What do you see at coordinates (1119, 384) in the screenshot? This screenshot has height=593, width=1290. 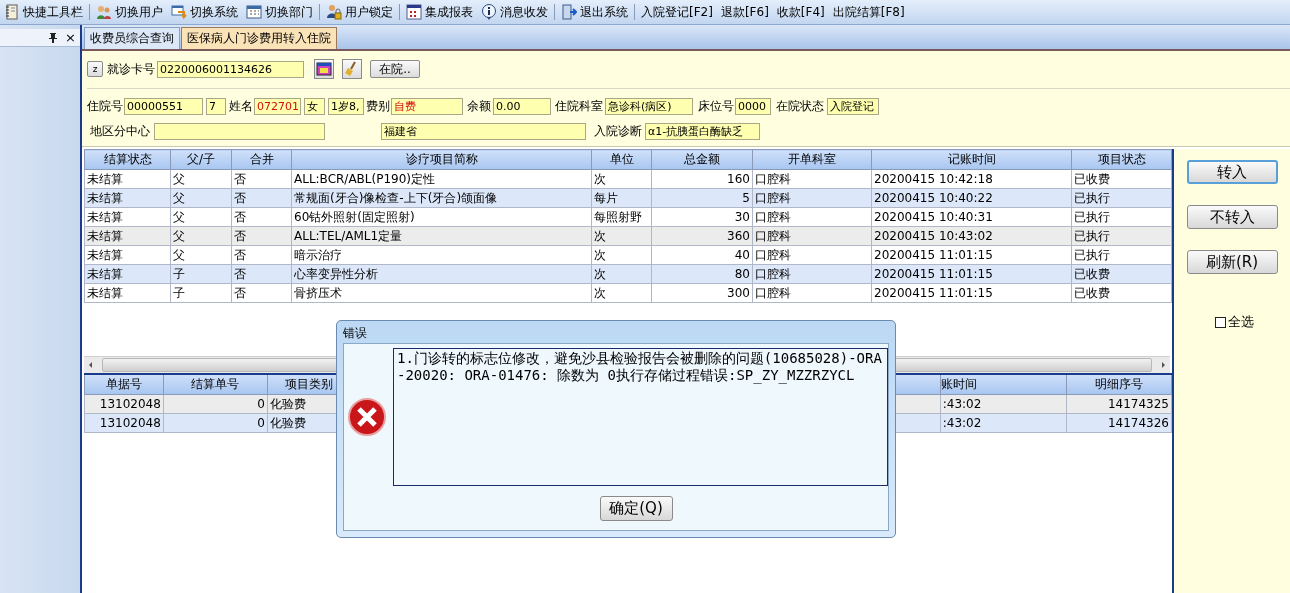 I see `column-header: 明细序号` at bounding box center [1119, 384].